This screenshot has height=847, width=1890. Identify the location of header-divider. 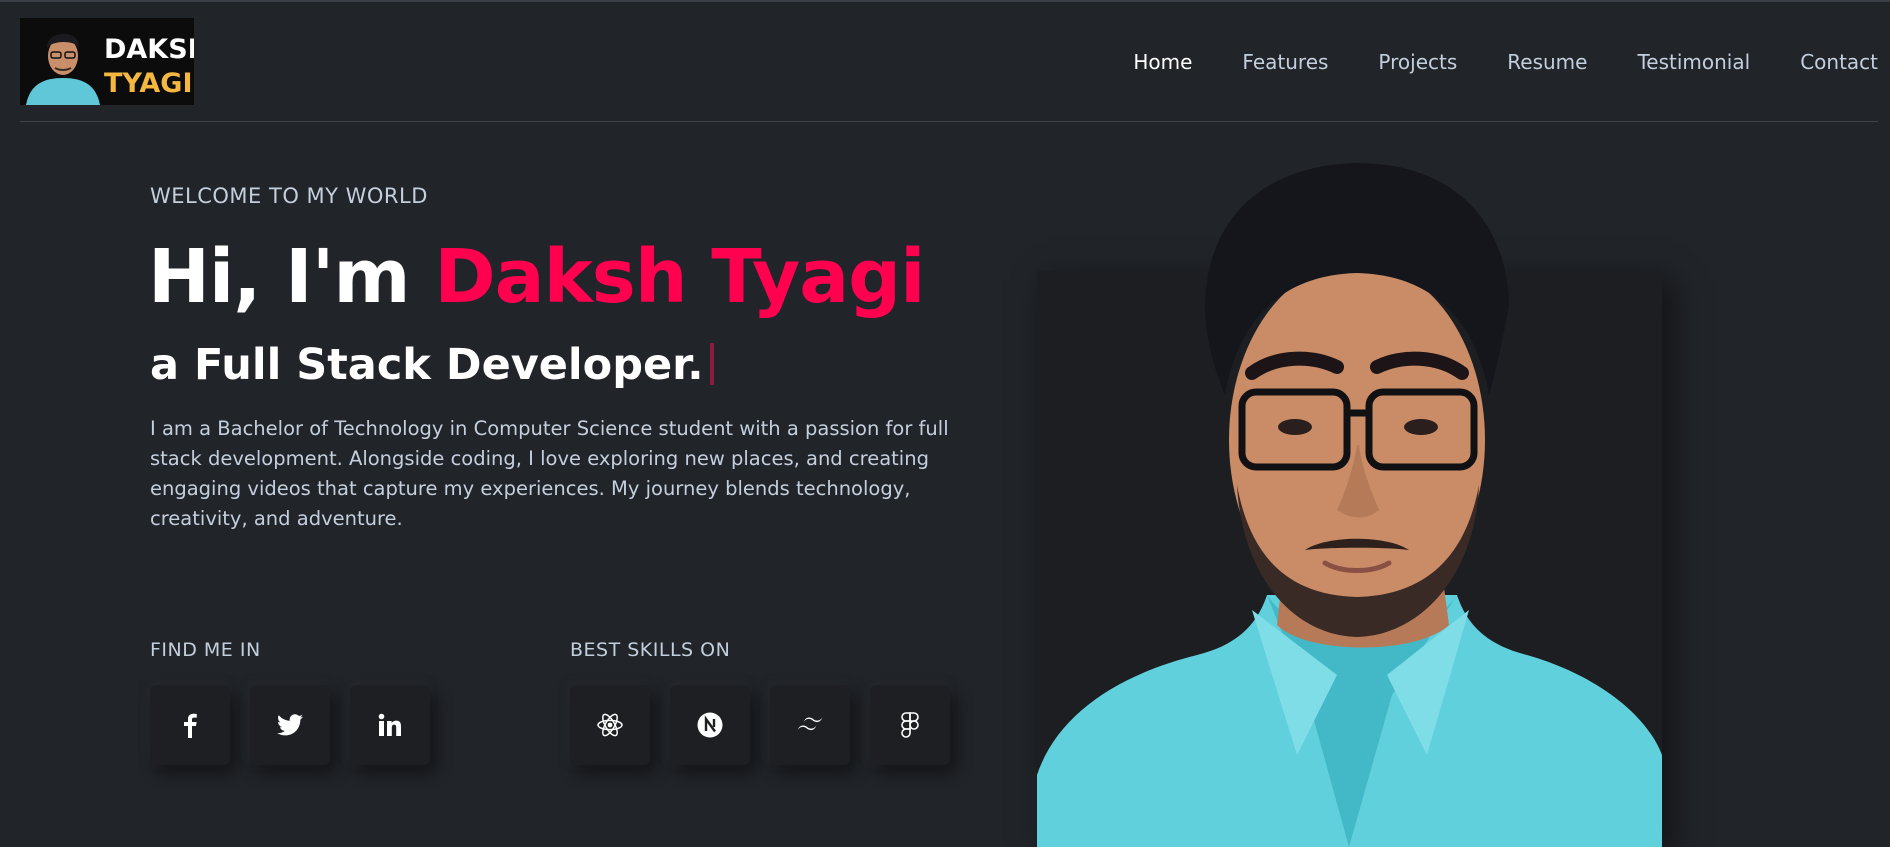
(949, 121).